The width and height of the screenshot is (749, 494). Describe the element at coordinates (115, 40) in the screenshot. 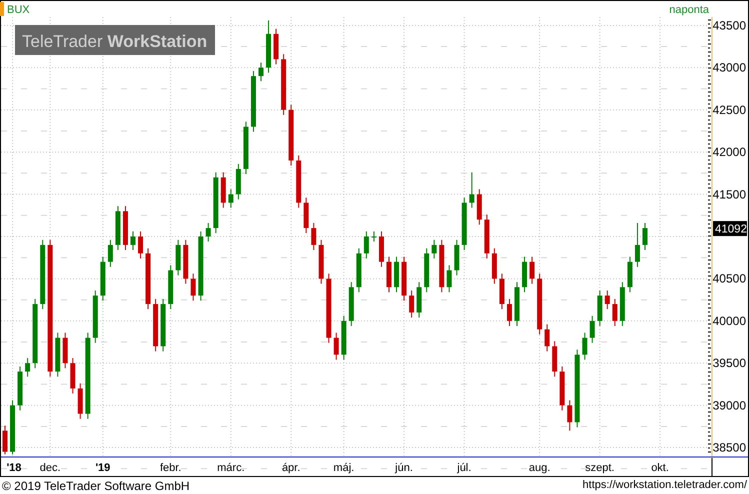

I see `logo: TeleTrader WorkStation` at that location.